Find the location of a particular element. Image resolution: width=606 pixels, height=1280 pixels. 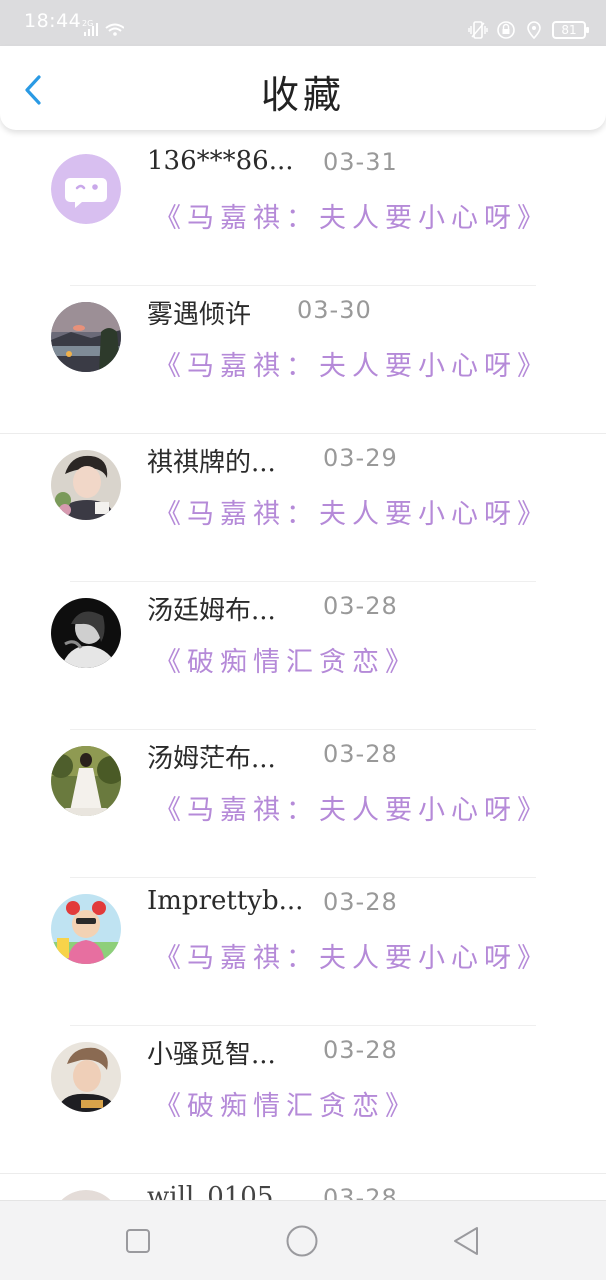

favorite-item: 雾遇倾许 03-30 《马嘉祺：夫人要小心呀》 is located at coordinates (303, 360).